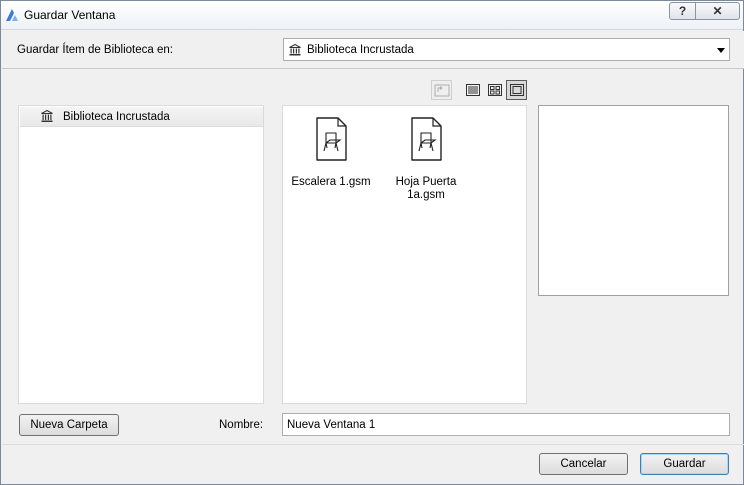 The image size is (744, 485). I want to click on divider, so click(373, 444).